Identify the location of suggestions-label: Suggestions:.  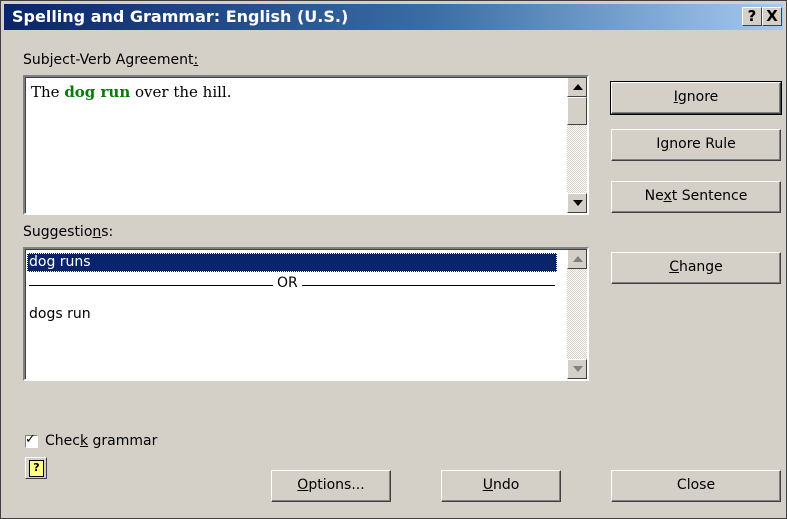
(68, 232).